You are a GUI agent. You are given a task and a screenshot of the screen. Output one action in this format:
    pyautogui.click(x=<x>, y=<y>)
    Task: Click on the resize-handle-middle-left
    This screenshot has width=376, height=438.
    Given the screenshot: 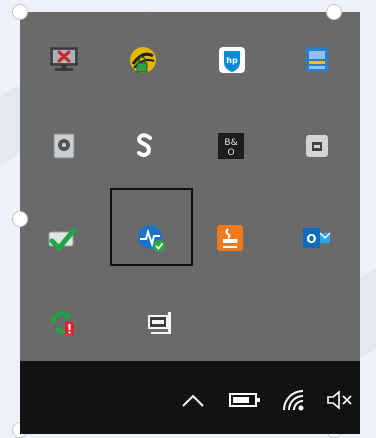 What is the action you would take?
    pyautogui.click(x=20, y=219)
    